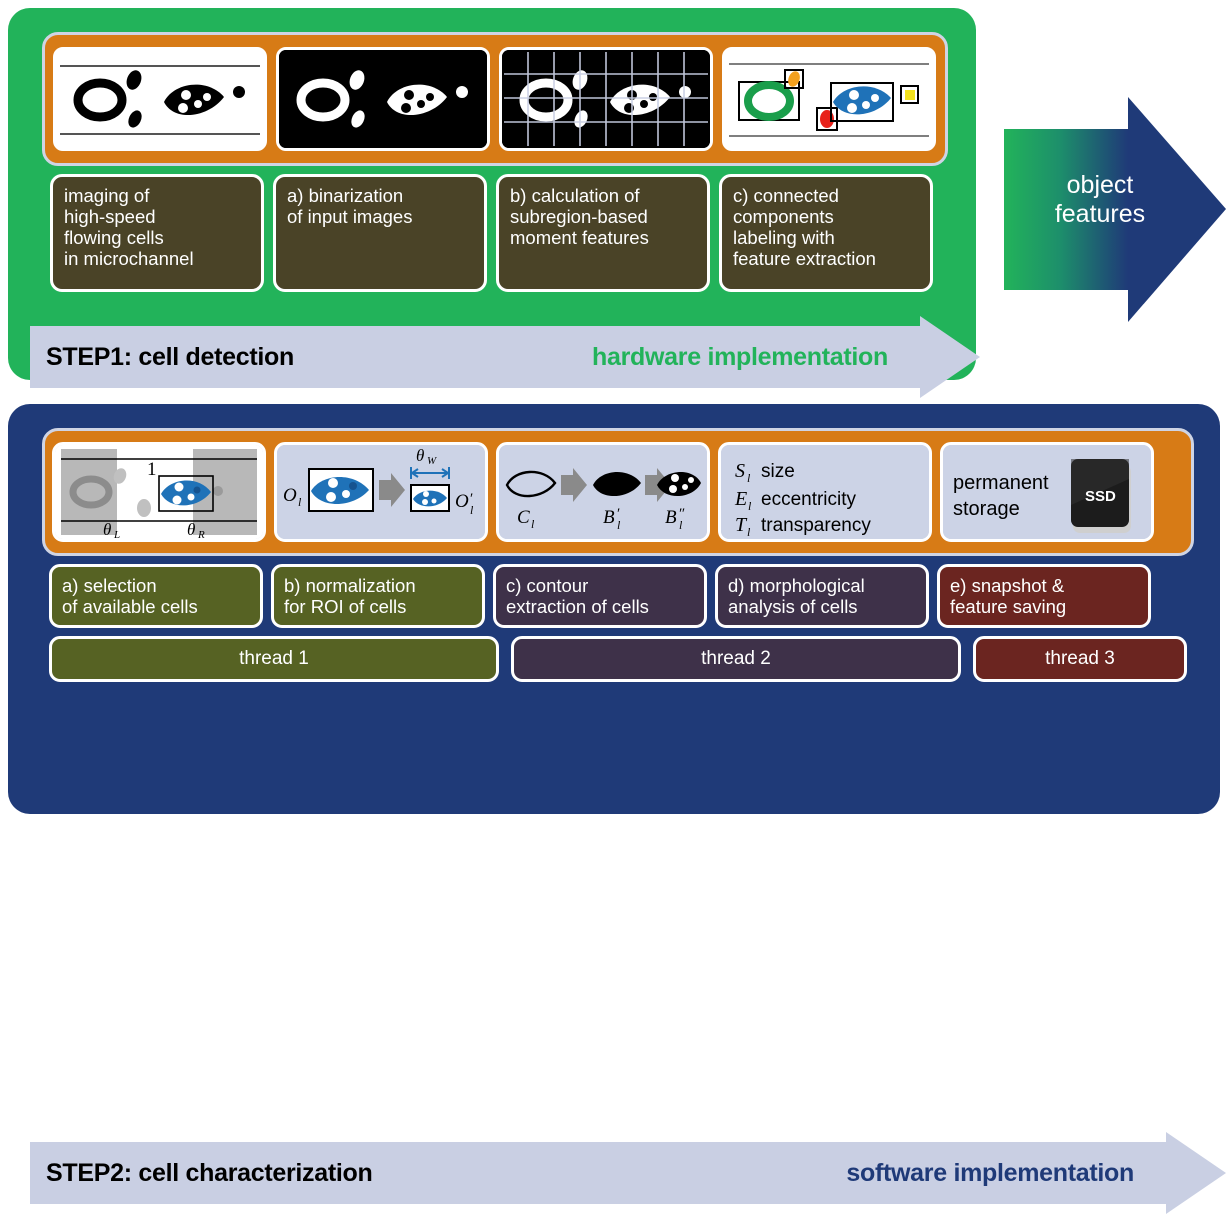 Image resolution: width=1228 pixels, height=1214 pixels. I want to click on svg-text: 1, so click(152, 469).